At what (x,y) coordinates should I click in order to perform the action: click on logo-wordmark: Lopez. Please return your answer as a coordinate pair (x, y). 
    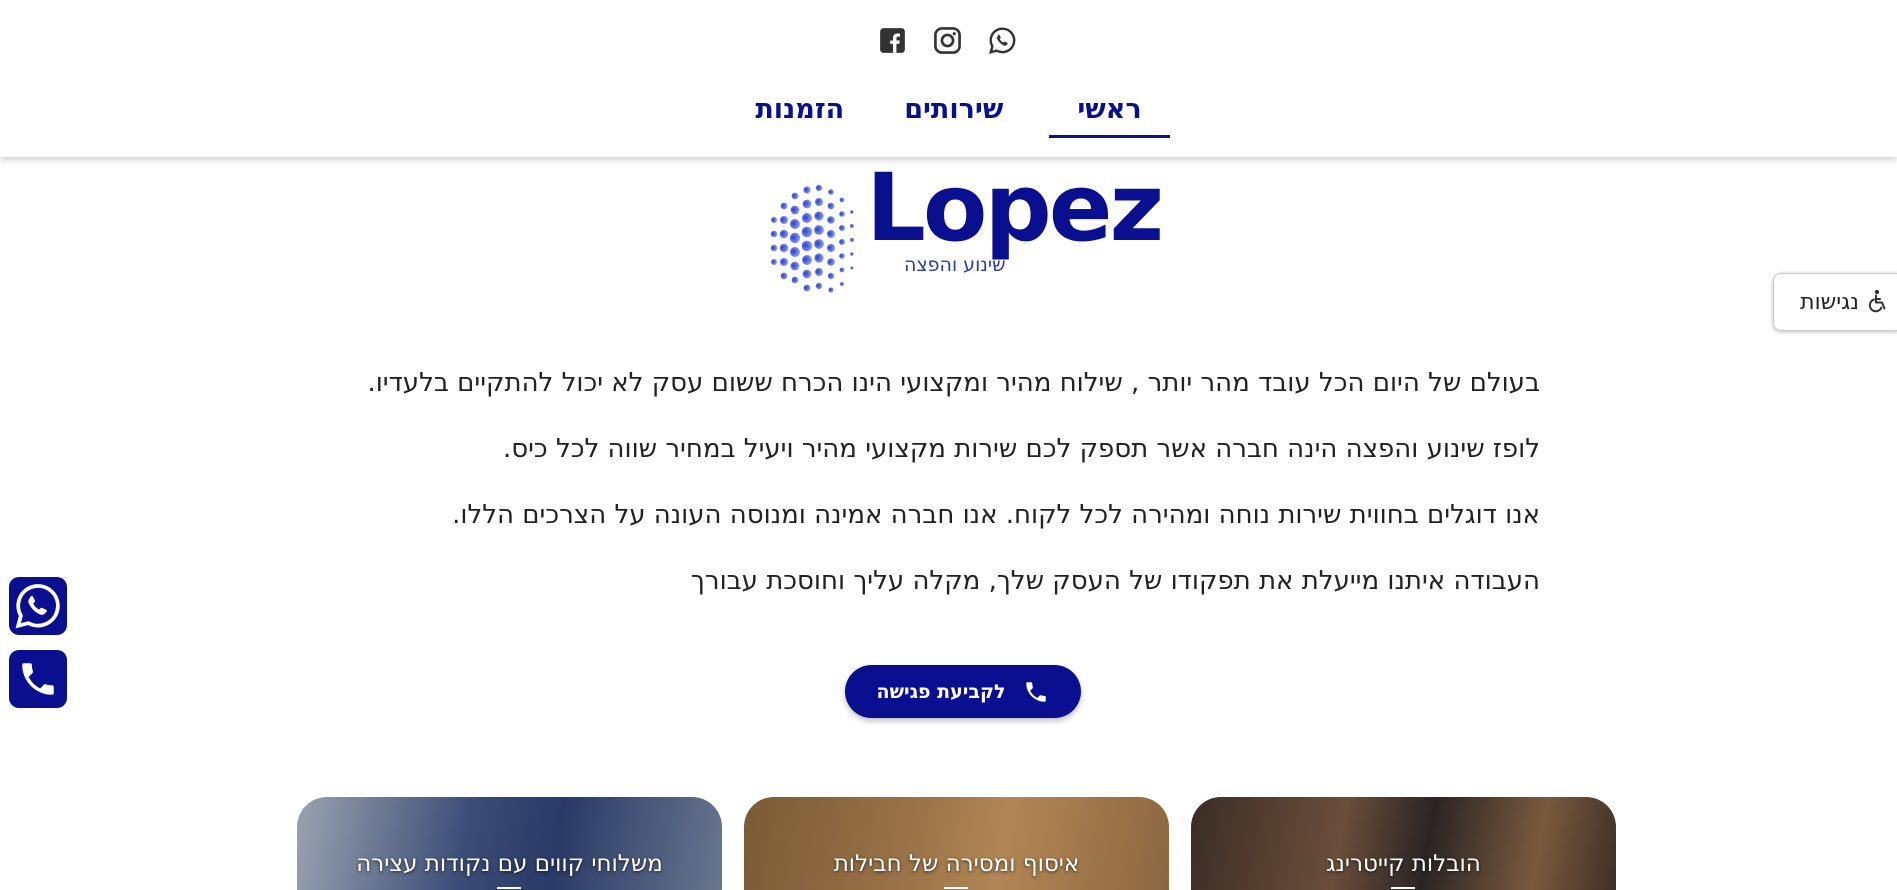
    Looking at the image, I should click on (1015, 208).